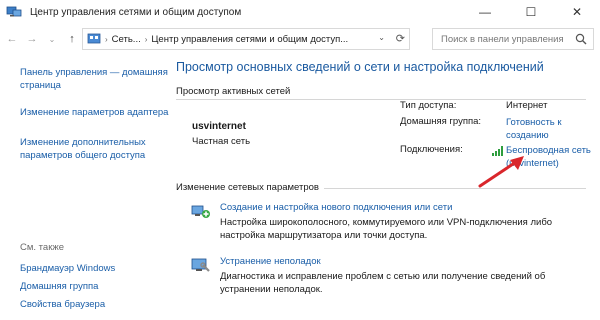 This screenshot has height=320, width=600. I want to click on troubleshoot-icon, so click(201, 265).